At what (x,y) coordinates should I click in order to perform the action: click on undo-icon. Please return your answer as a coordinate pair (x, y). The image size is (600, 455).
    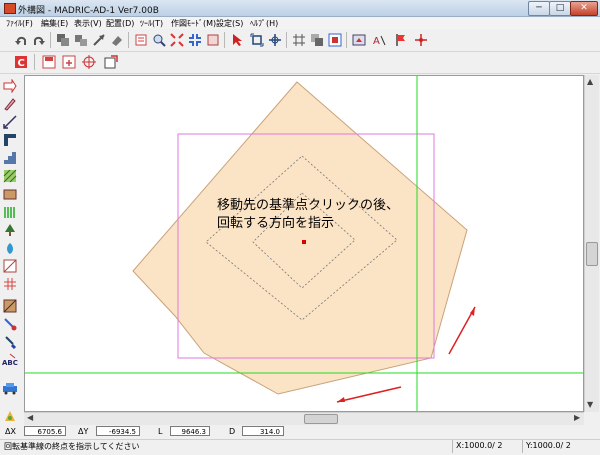
    Looking at the image, I should click on (21, 40).